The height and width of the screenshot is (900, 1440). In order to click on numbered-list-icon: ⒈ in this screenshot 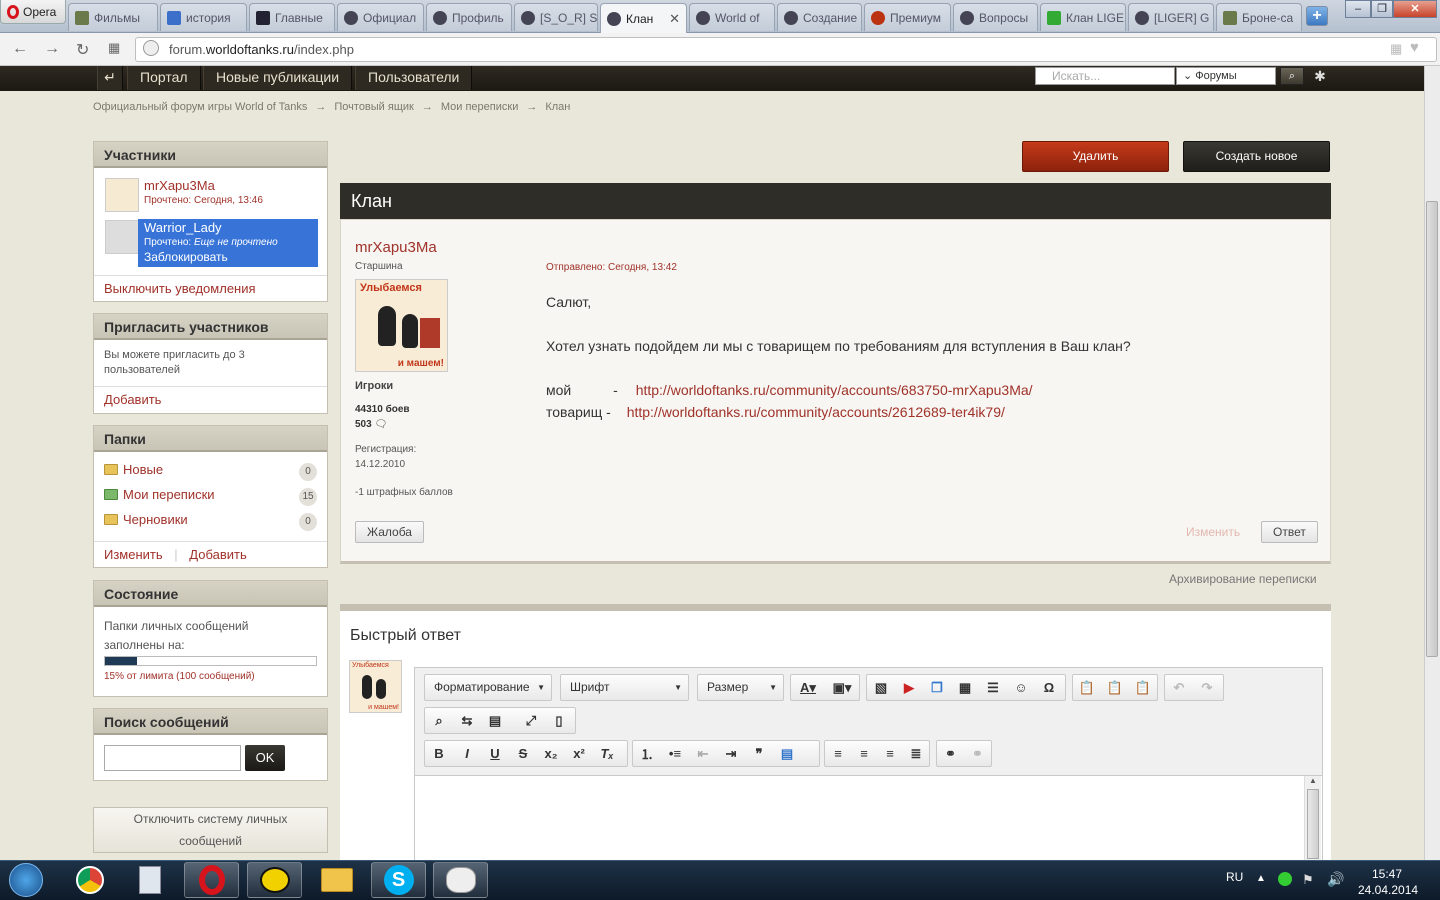, I will do `click(647, 753)`.